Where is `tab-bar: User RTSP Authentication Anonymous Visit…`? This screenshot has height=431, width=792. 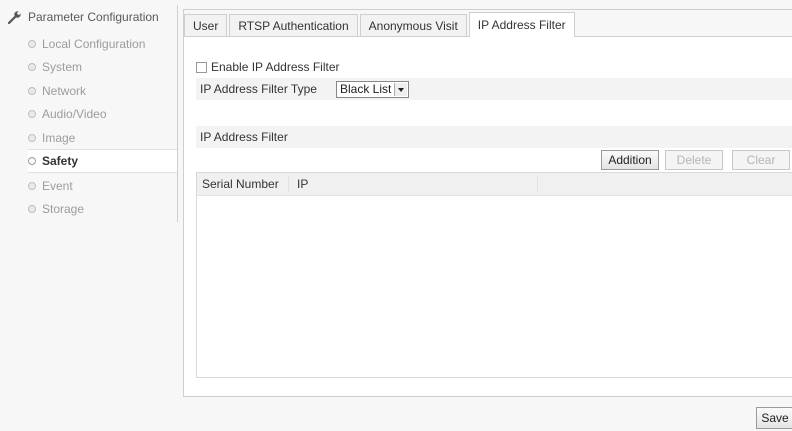 tab-bar: User RTSP Authentication Anonymous Visit… is located at coordinates (488, 23).